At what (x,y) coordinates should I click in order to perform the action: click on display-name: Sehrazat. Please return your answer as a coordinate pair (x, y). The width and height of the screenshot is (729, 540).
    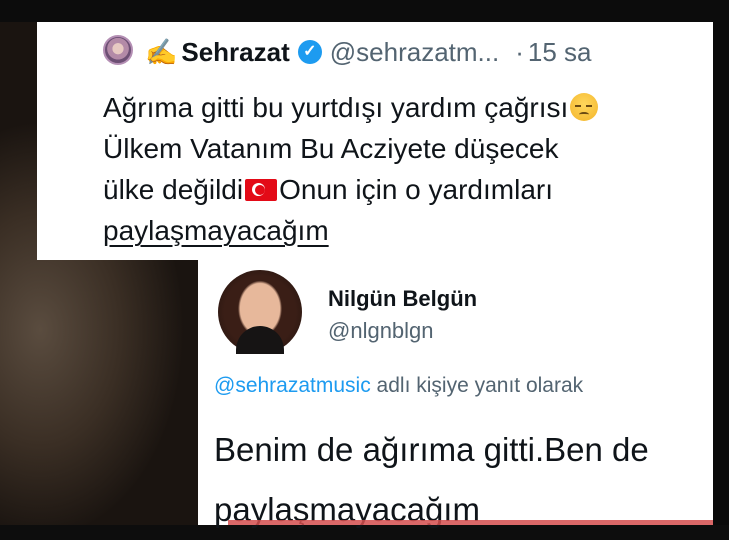
    Looking at the image, I should click on (235, 52).